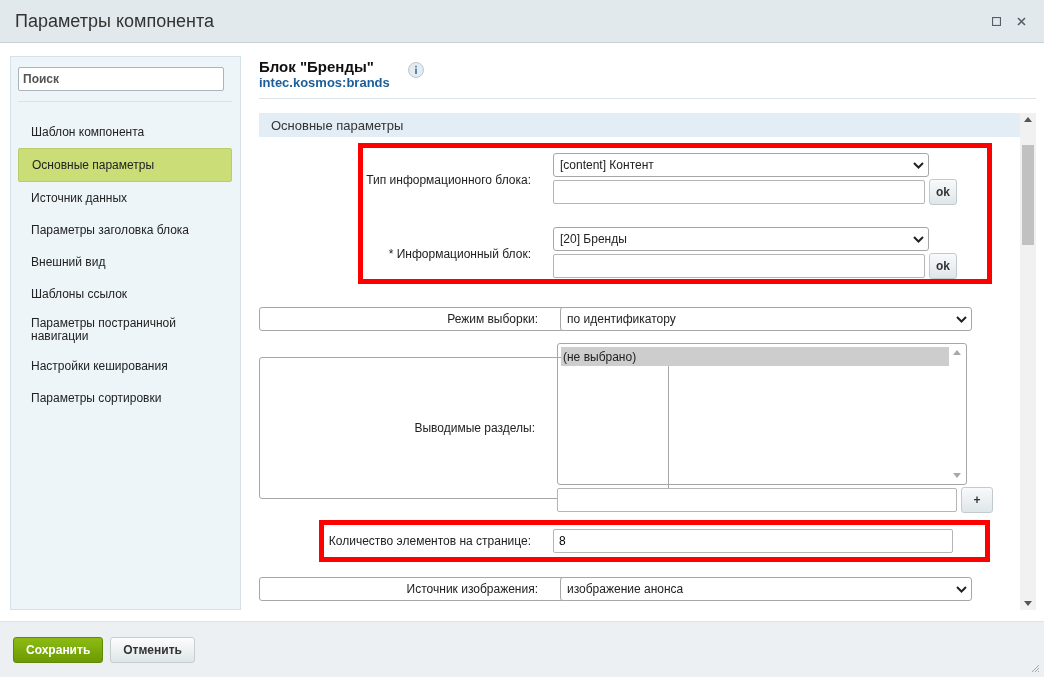  I want to click on maximize-icon, so click(996, 21).